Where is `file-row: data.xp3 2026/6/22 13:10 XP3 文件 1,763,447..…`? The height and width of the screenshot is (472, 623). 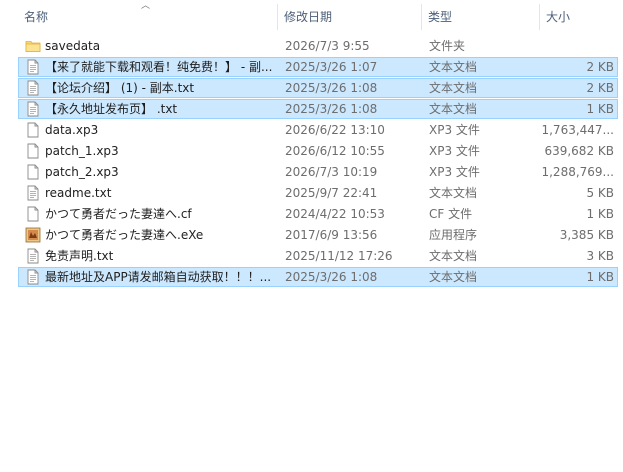
file-row: data.xp3 2026/6/22 13:10 XP3 文件 1,763,447..… is located at coordinates (318, 130).